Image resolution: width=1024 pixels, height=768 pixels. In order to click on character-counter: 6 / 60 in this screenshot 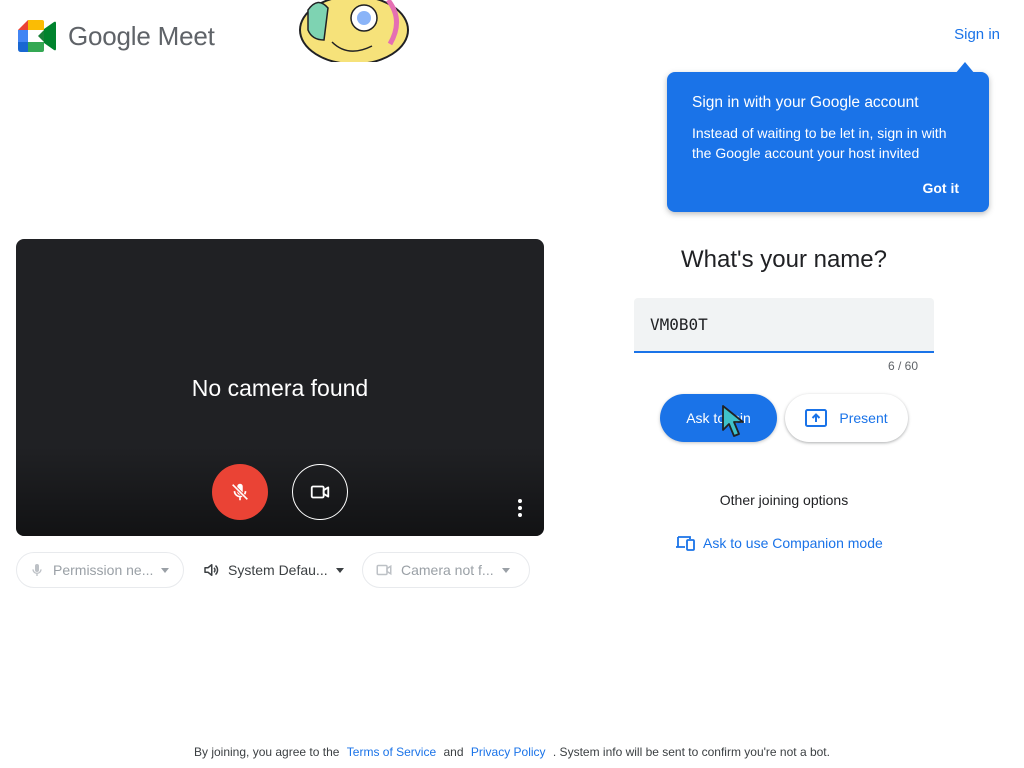, I will do `click(902, 366)`.